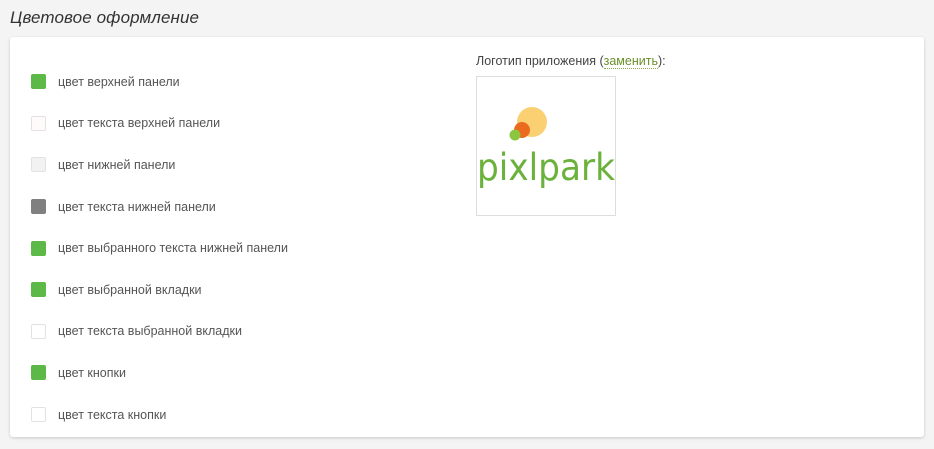 The image size is (934, 449). What do you see at coordinates (546, 167) in the screenshot?
I see `logo-wordmark: pixlpark` at bounding box center [546, 167].